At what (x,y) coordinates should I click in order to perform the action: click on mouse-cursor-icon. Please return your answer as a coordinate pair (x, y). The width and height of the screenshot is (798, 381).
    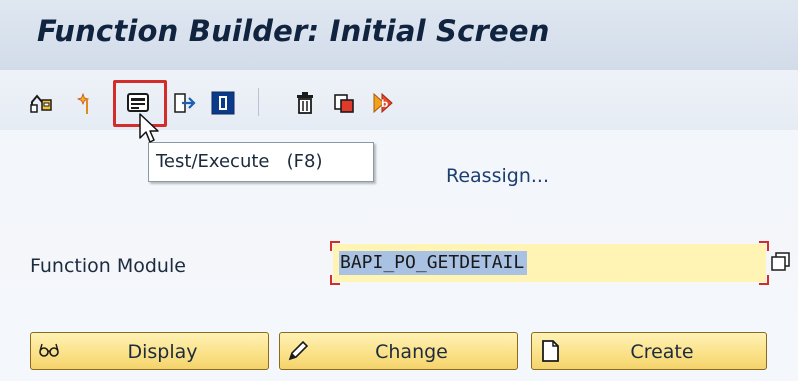
    Looking at the image, I should click on (149, 130).